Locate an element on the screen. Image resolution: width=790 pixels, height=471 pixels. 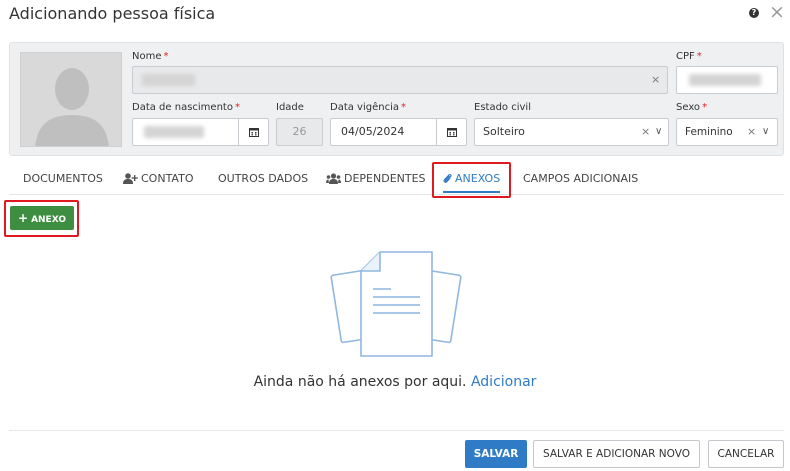
dialog-title: Adicionando pessoa física is located at coordinates (112, 13).